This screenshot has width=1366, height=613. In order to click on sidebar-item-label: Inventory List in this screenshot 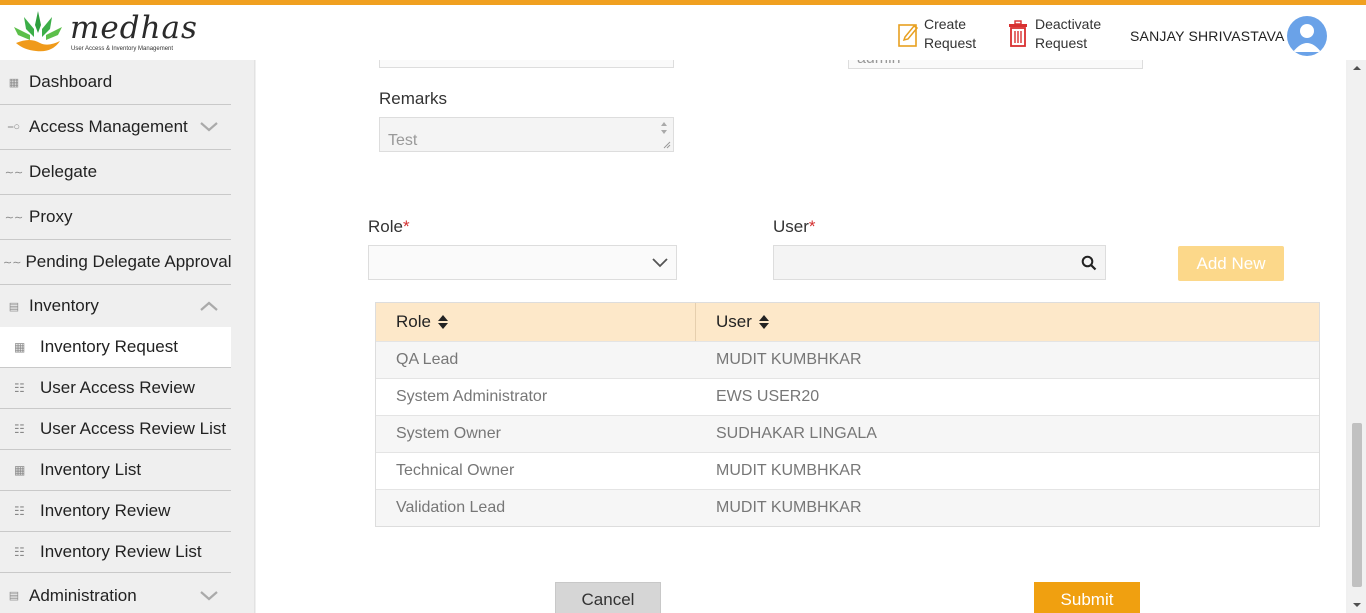, I will do `click(91, 469)`.